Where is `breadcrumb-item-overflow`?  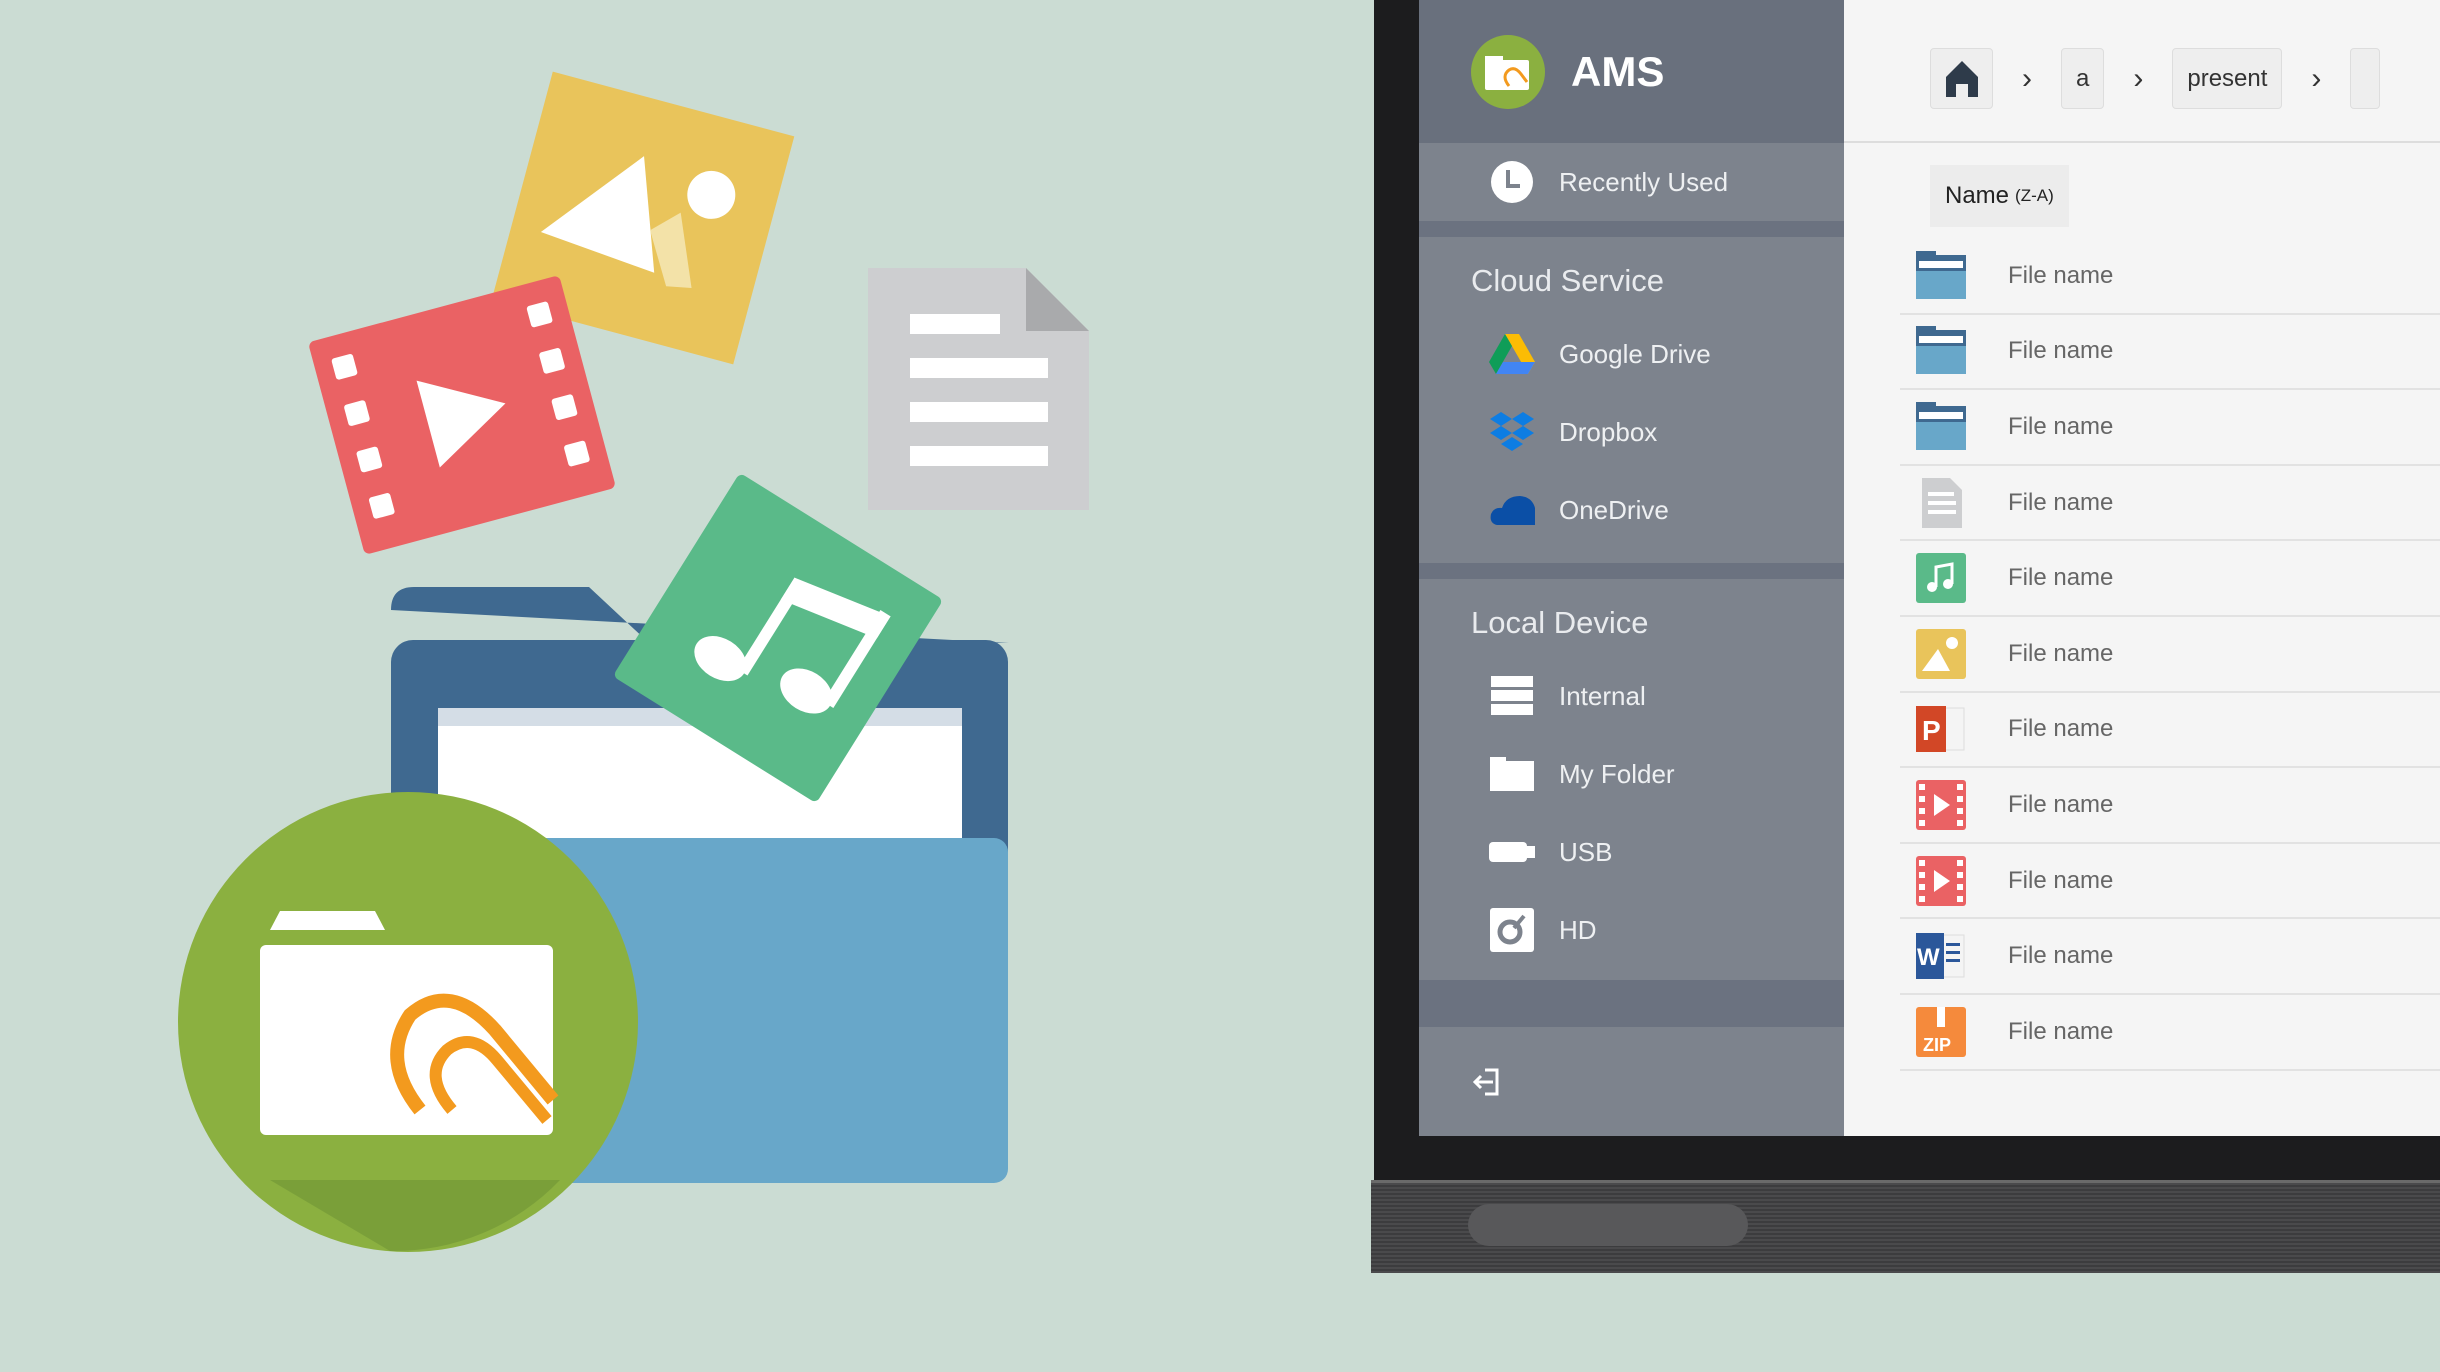
breadcrumb-item-overflow is located at coordinates (2365, 78).